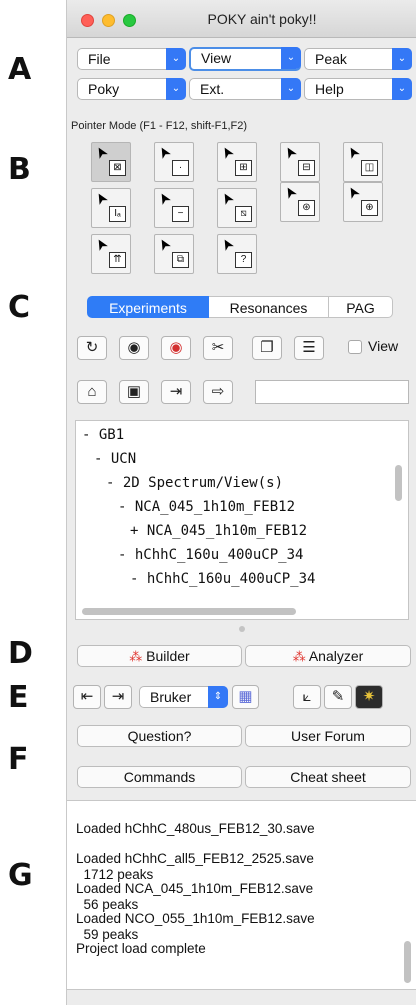 The width and height of the screenshot is (416, 1005). I want to click on refresh-icon: ↻, so click(92, 347).